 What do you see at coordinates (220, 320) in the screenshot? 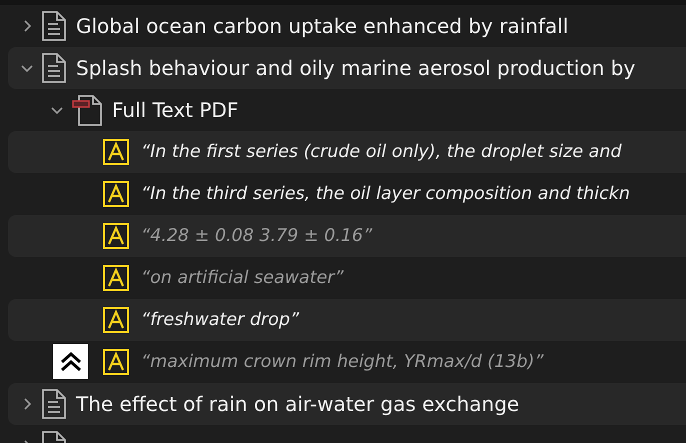
I see `annotation-text: “freshwater drop”` at bounding box center [220, 320].